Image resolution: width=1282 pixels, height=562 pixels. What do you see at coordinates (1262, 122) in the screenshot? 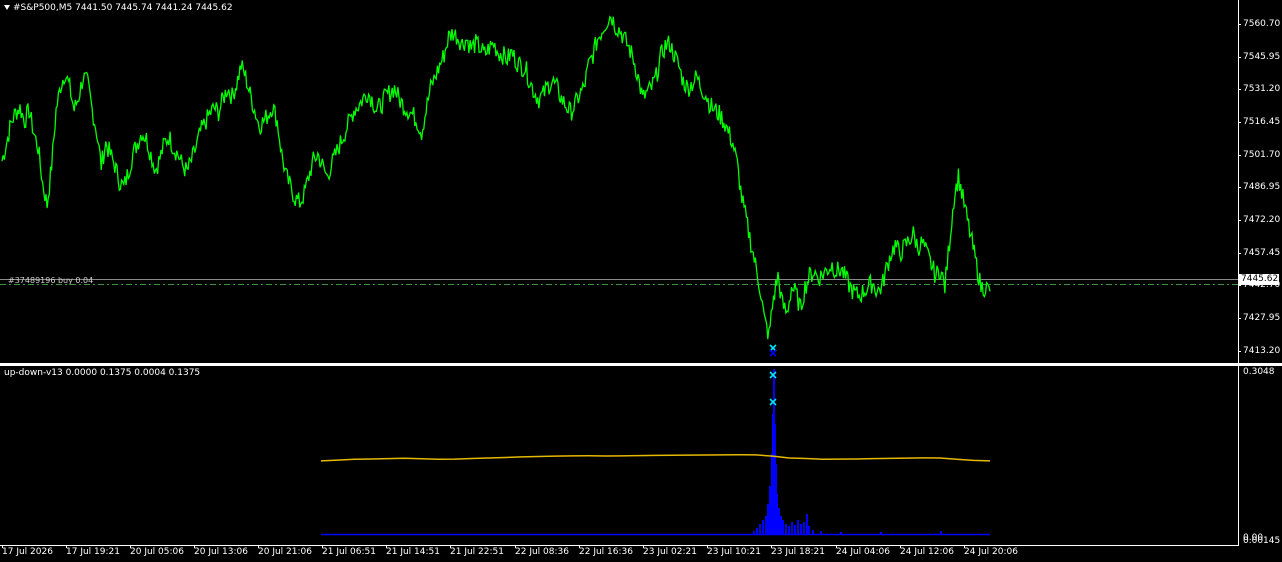
I see `price-tick-label: 7516.45` at bounding box center [1262, 122].